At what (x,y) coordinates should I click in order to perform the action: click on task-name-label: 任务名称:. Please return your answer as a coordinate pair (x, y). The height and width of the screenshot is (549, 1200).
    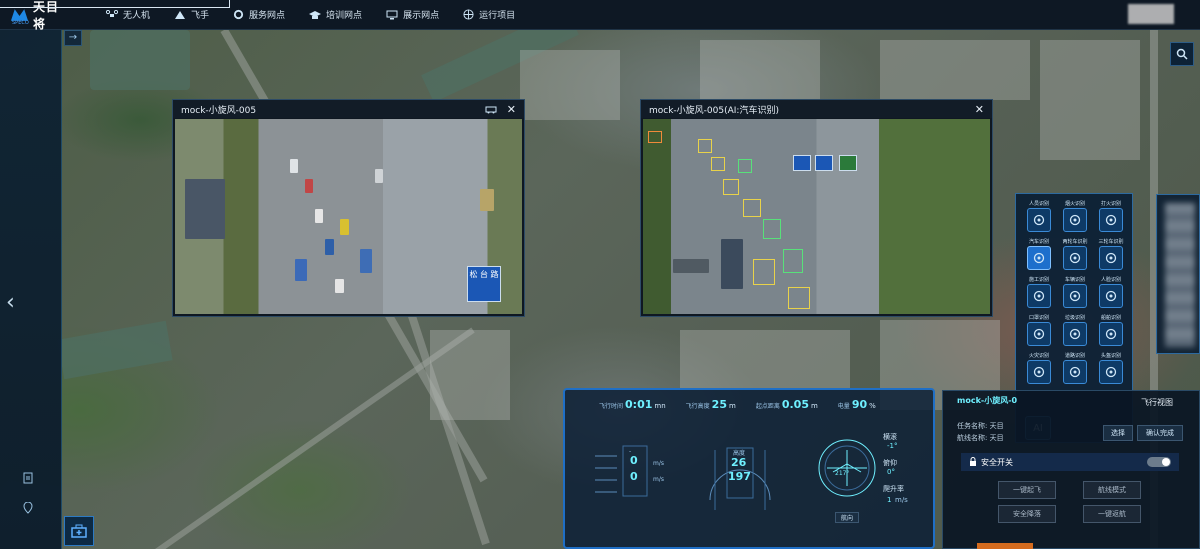
    Looking at the image, I should click on (972, 426).